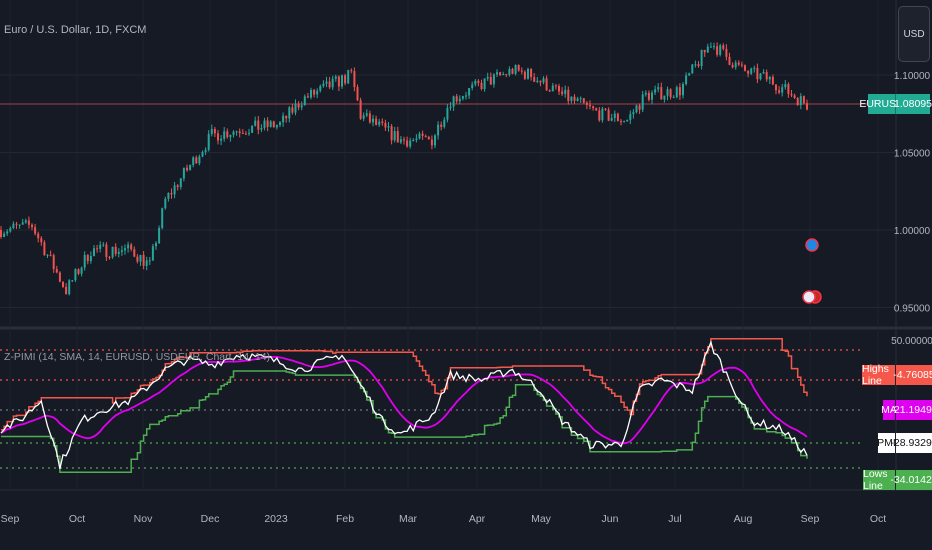  What do you see at coordinates (914, 34) in the screenshot?
I see `currency-button: USD` at bounding box center [914, 34].